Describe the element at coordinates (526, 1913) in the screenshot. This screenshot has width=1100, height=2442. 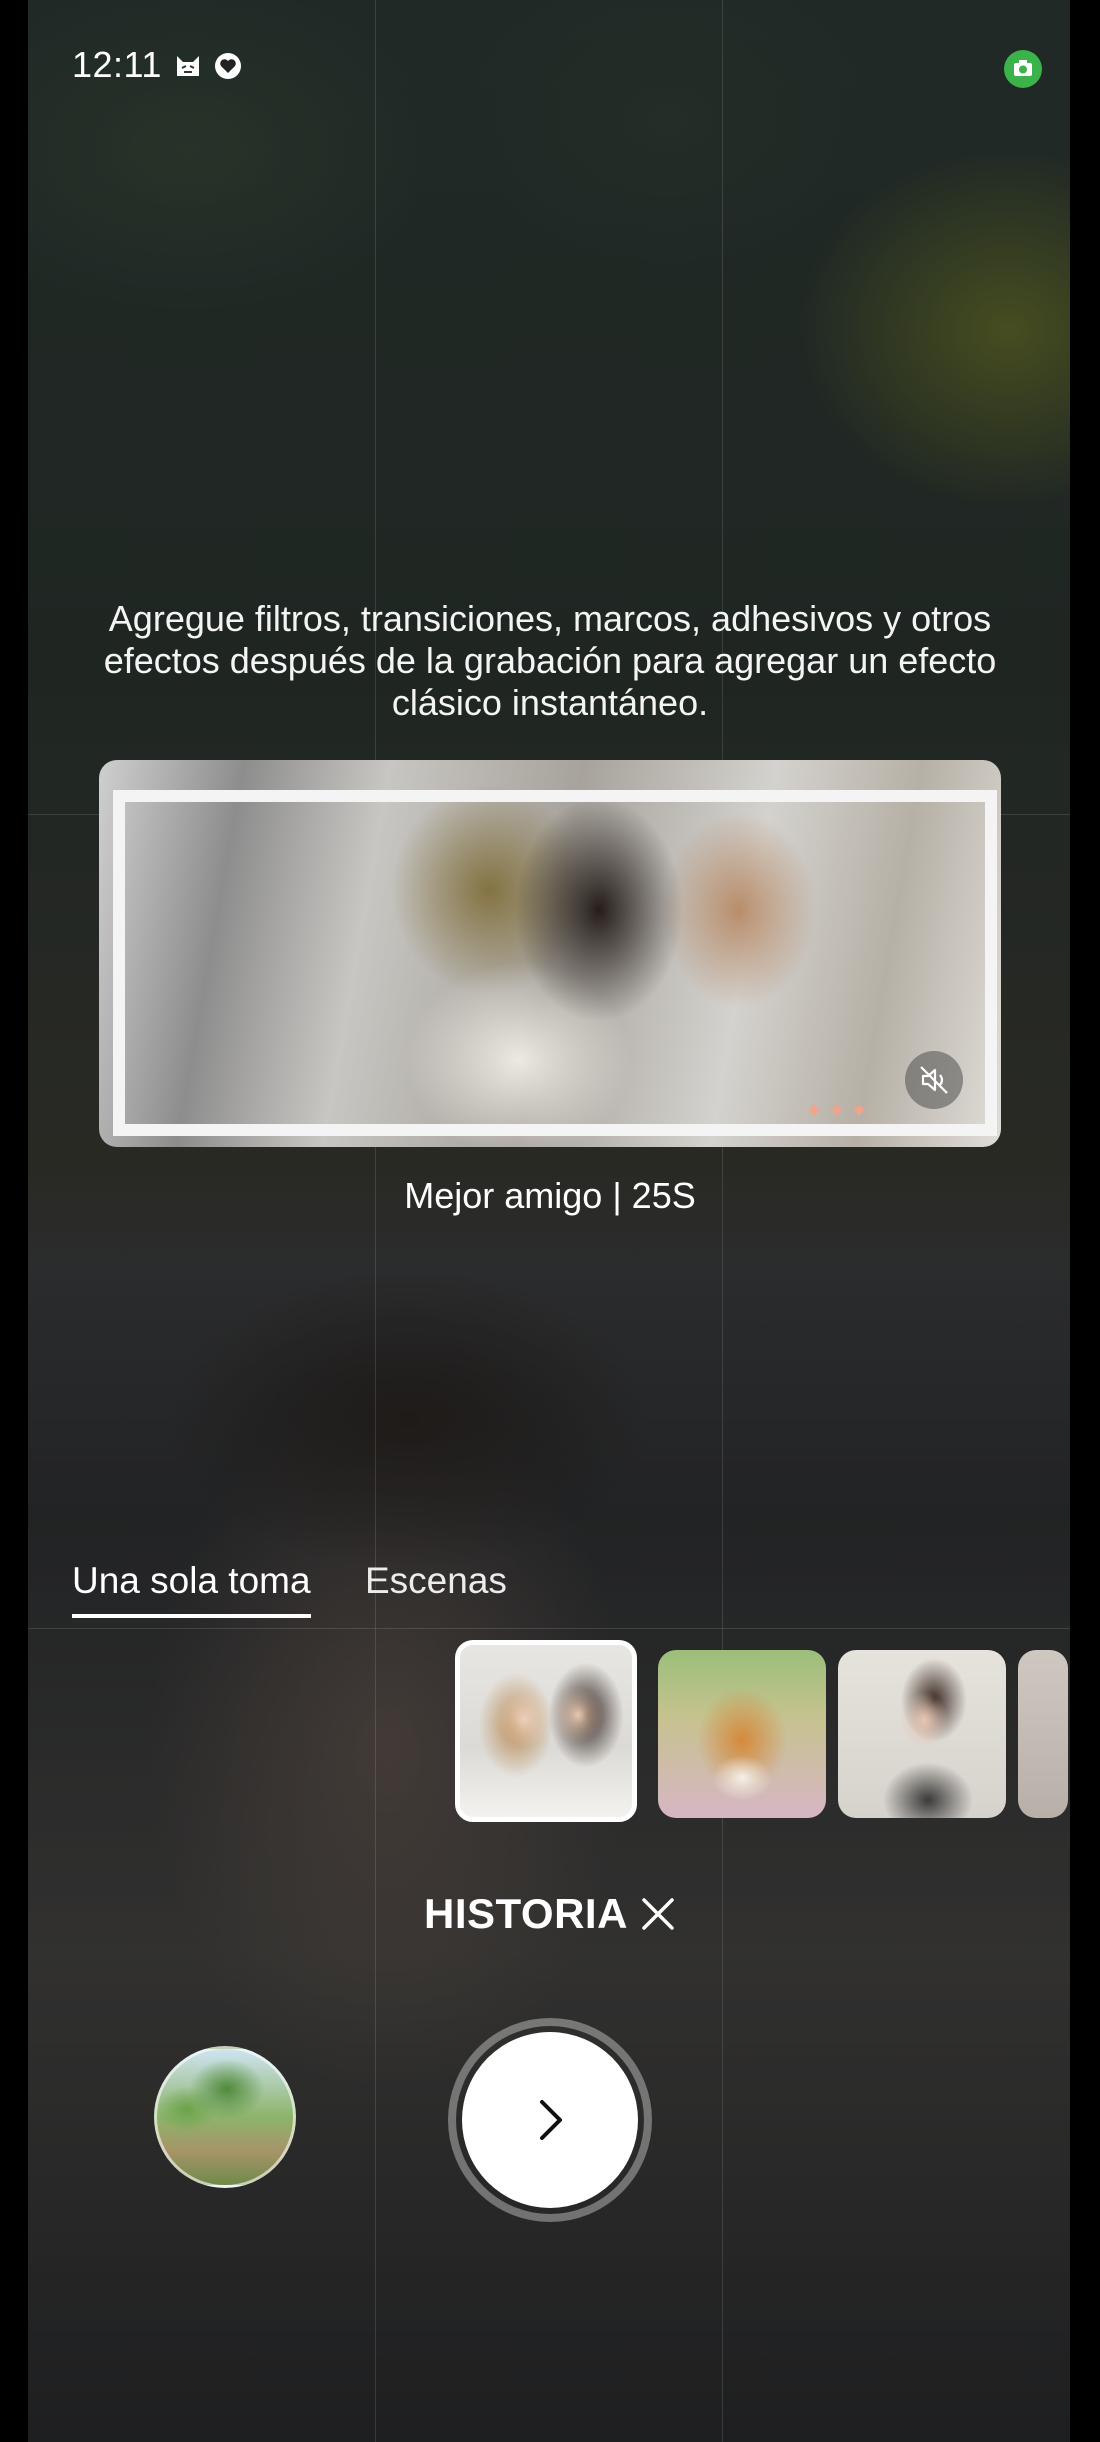
I see `mode-label: HISTORIA` at that location.